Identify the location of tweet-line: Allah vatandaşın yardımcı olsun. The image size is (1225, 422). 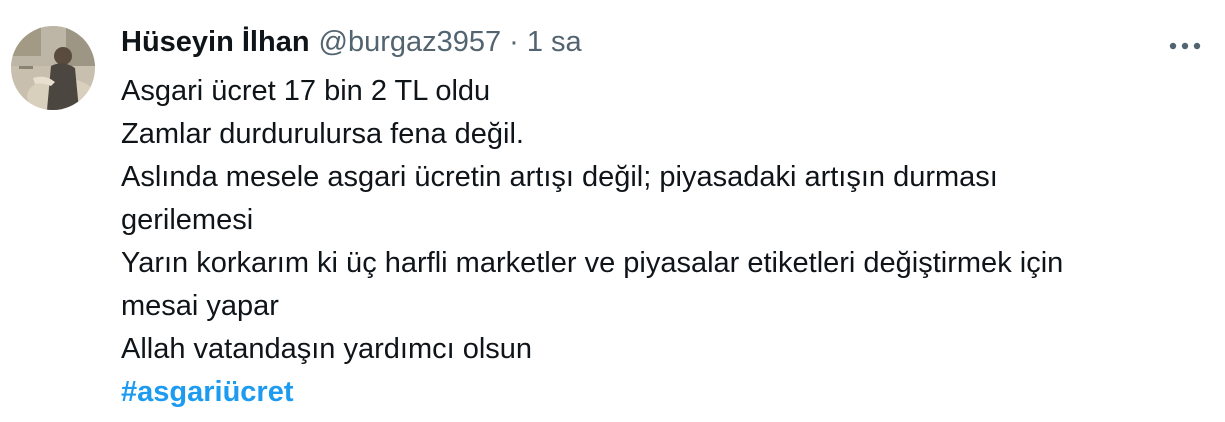
(327, 349).